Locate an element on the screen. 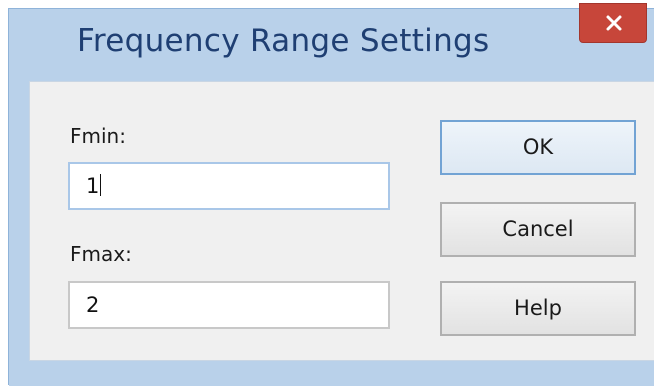  fmin-value: 1 is located at coordinates (93, 186).